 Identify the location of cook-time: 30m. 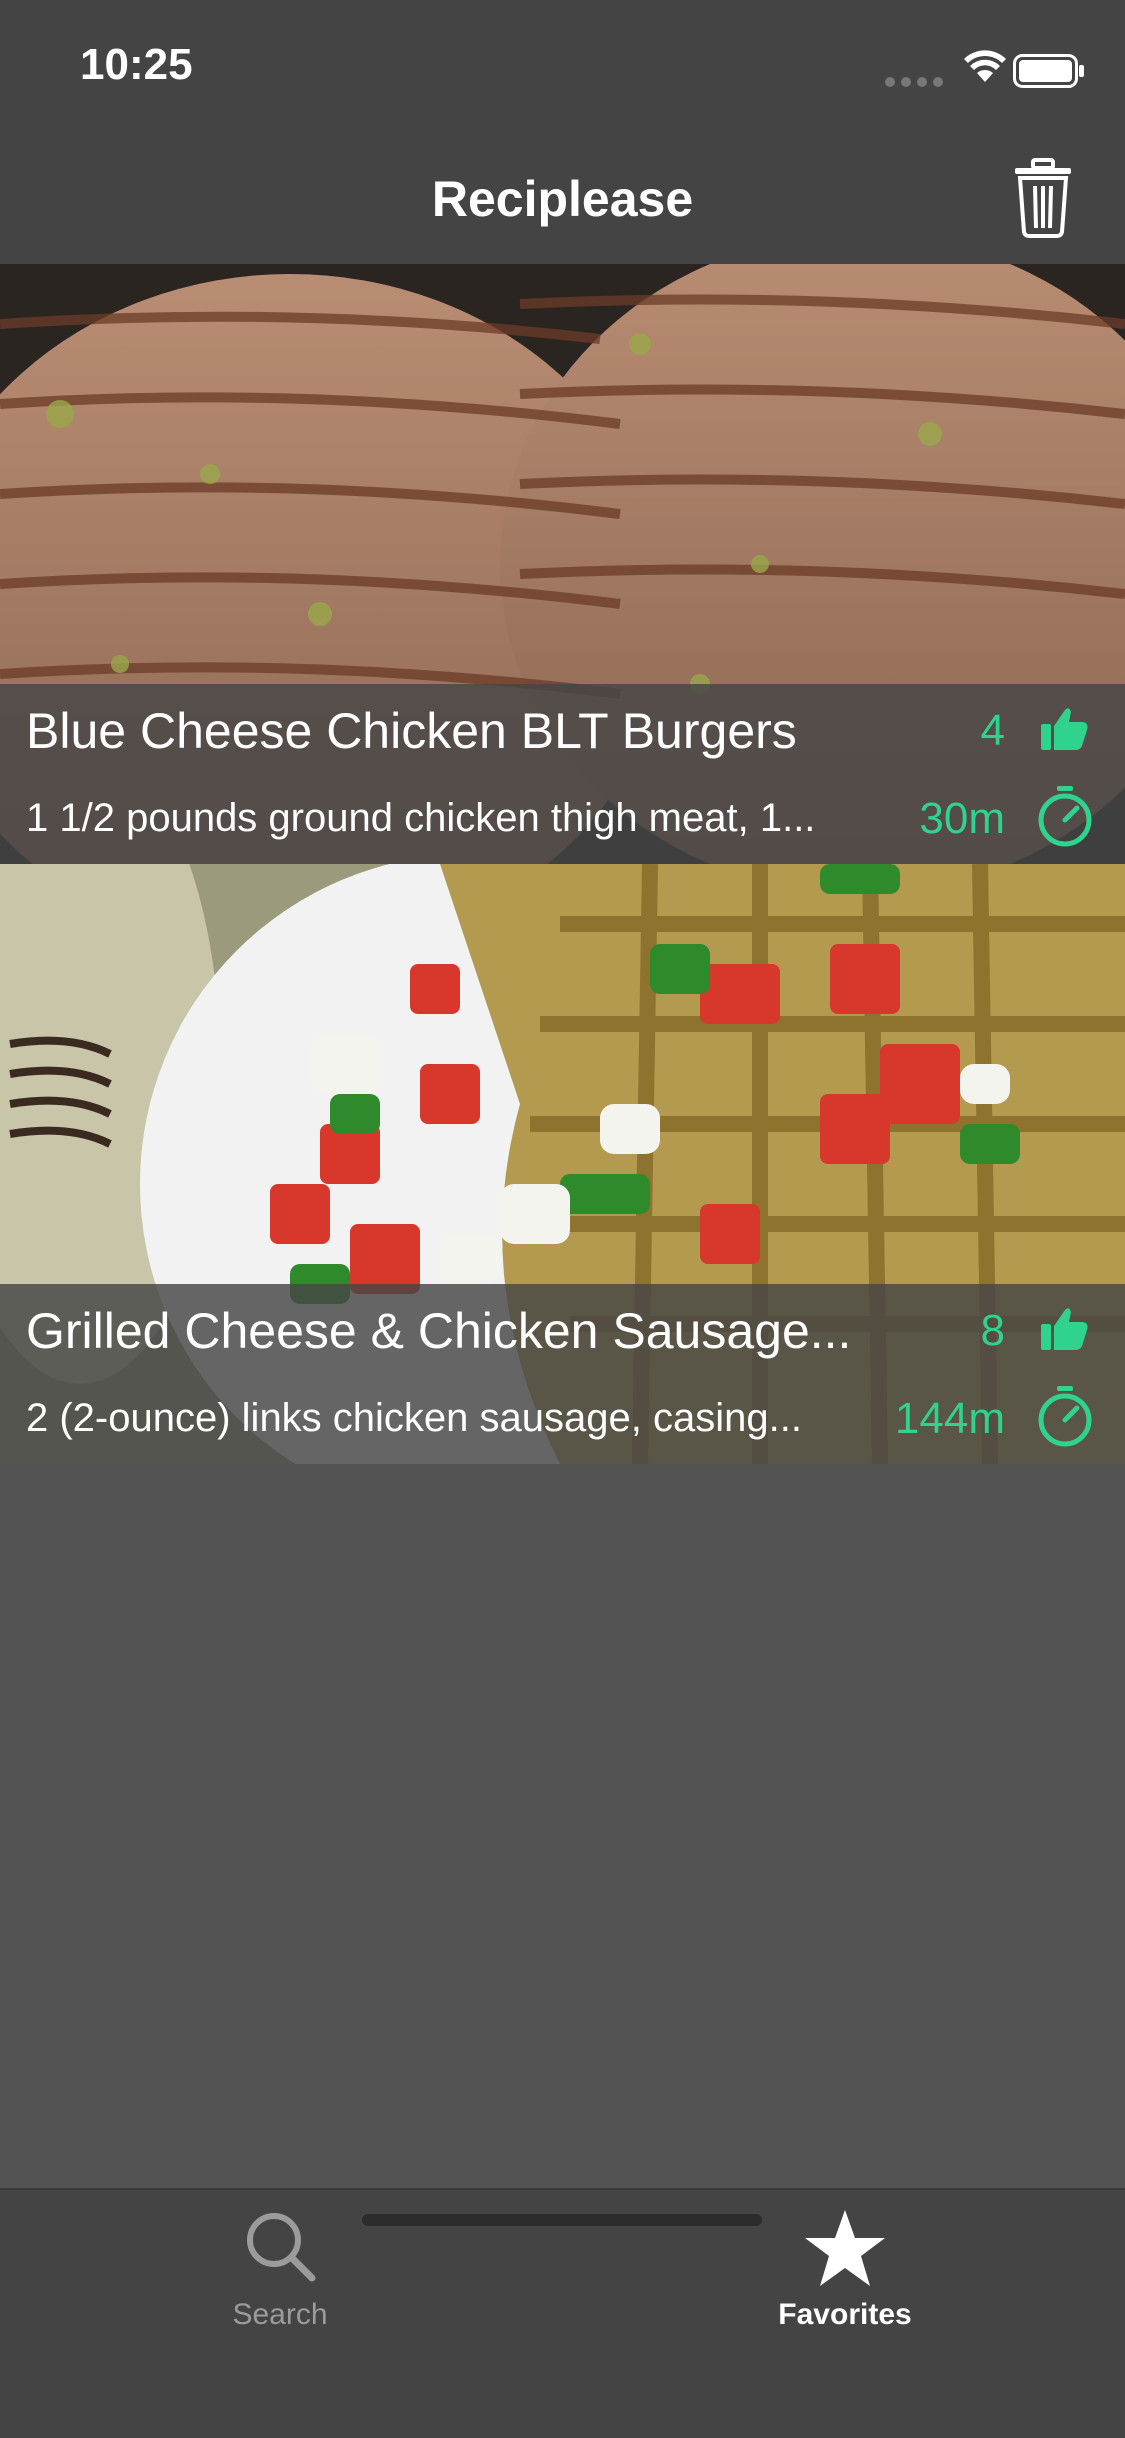
(962, 818).